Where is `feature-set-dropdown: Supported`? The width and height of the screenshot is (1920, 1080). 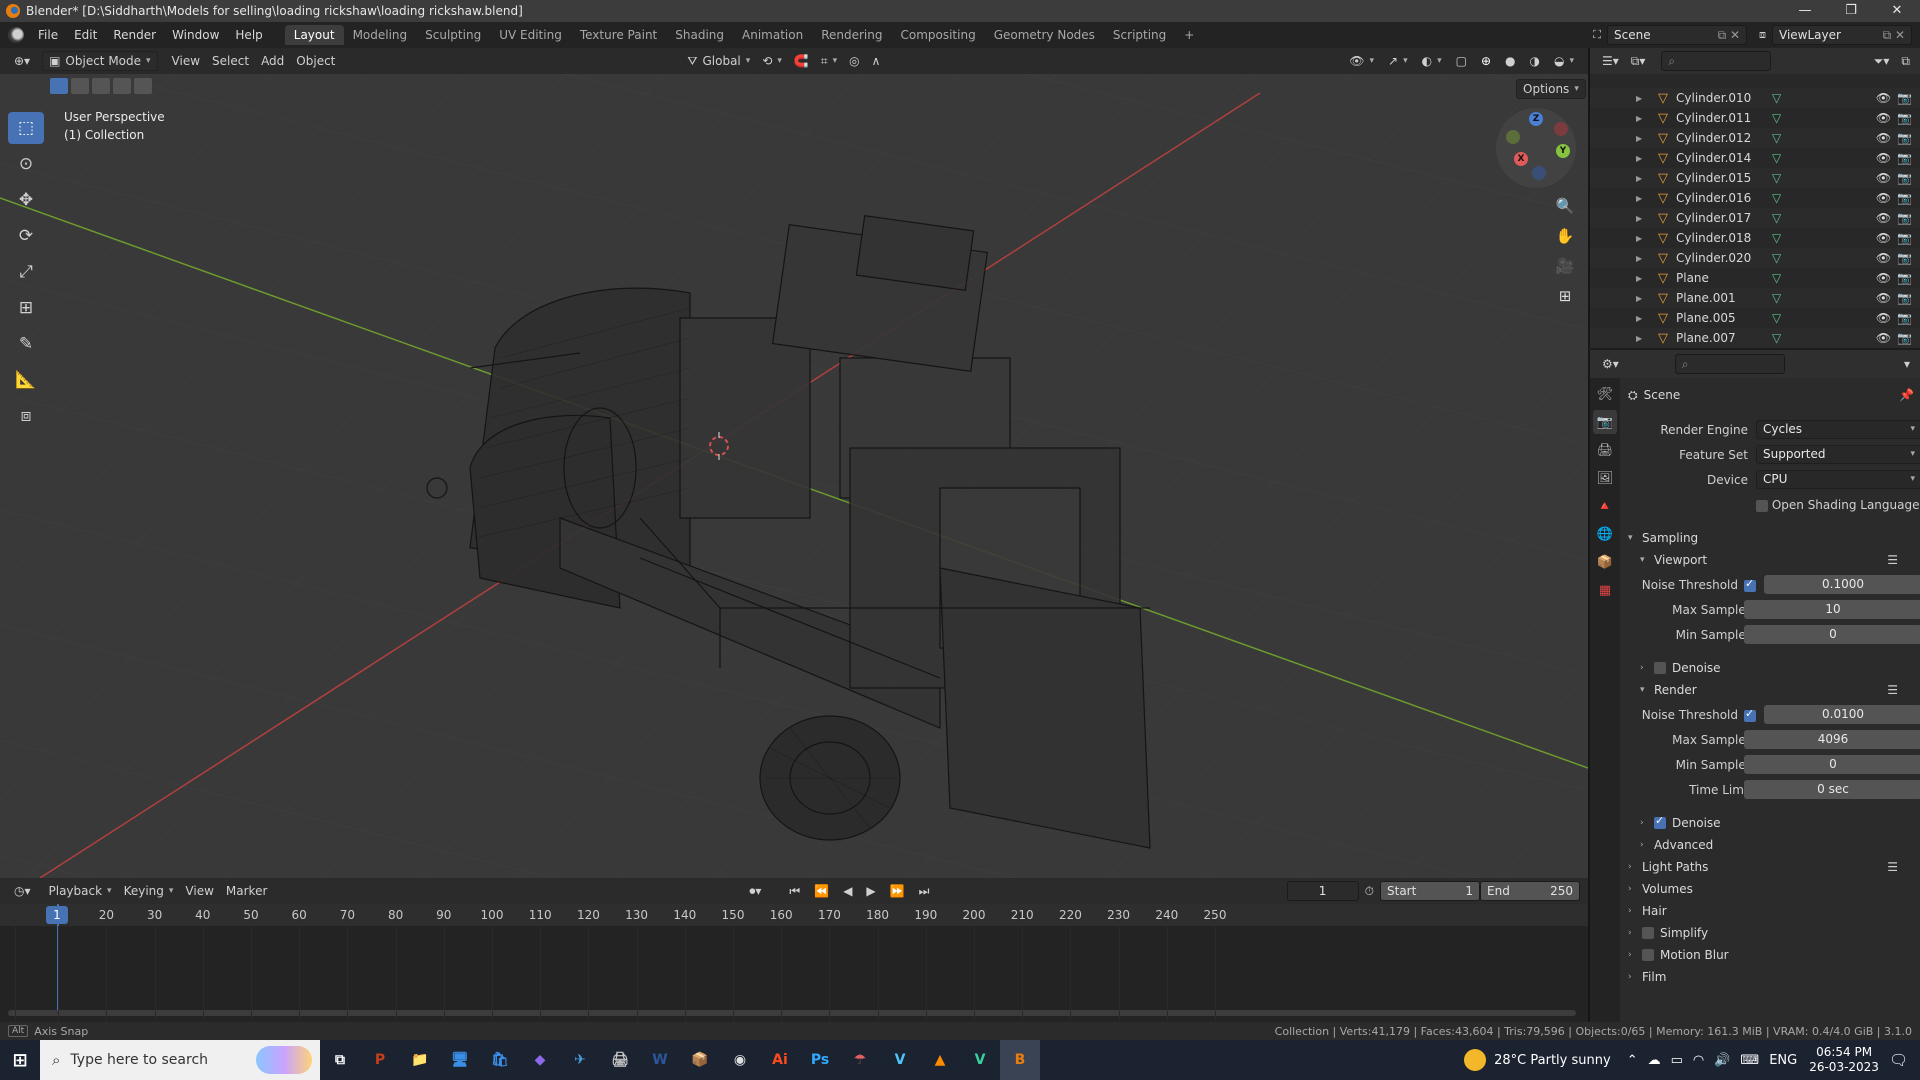 feature-set-dropdown: Supported is located at coordinates (1838, 454).